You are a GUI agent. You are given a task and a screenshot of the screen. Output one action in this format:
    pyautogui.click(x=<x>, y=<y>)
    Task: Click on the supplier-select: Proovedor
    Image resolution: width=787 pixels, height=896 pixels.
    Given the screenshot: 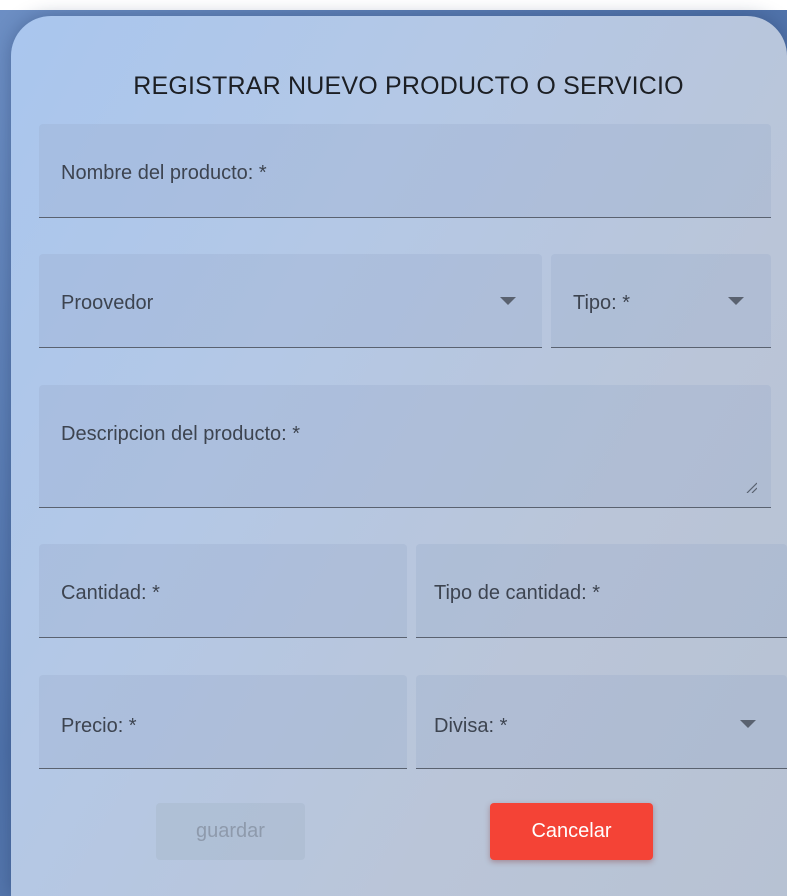 What is the action you would take?
    pyautogui.click(x=290, y=301)
    